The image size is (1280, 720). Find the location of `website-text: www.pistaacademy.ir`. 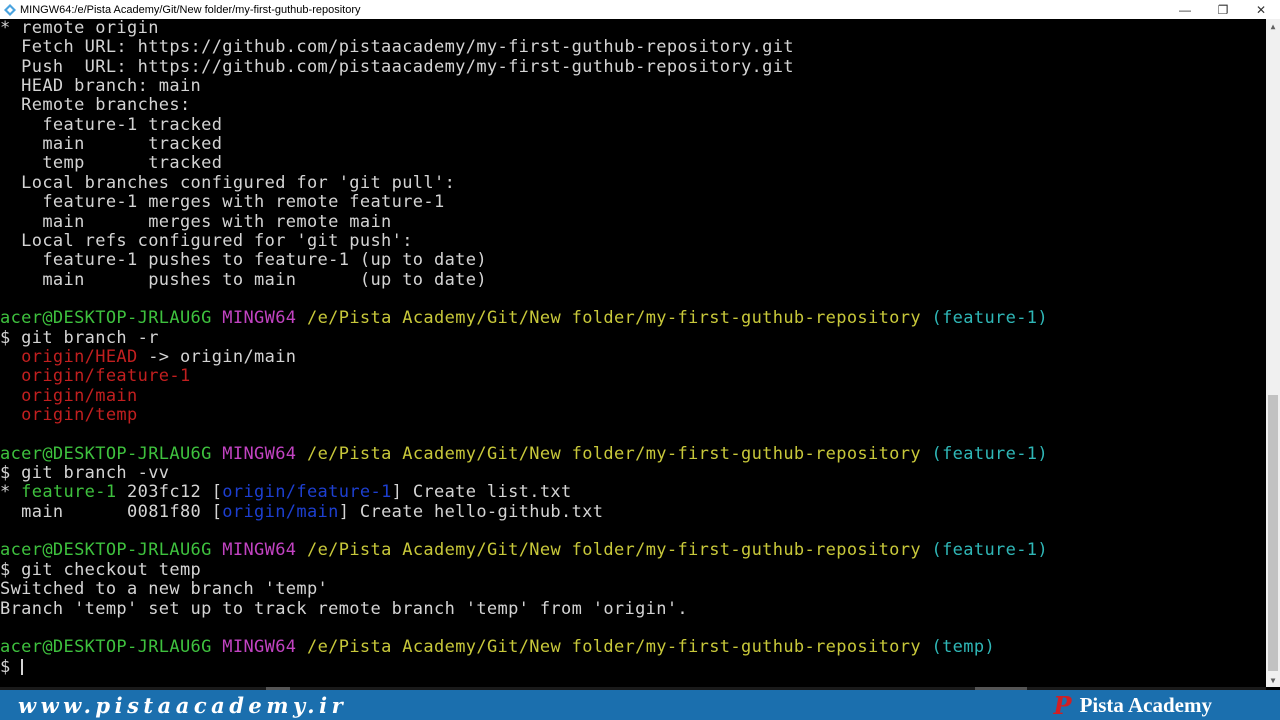

website-text: www.pistaacademy.ir is located at coordinates (183, 705).